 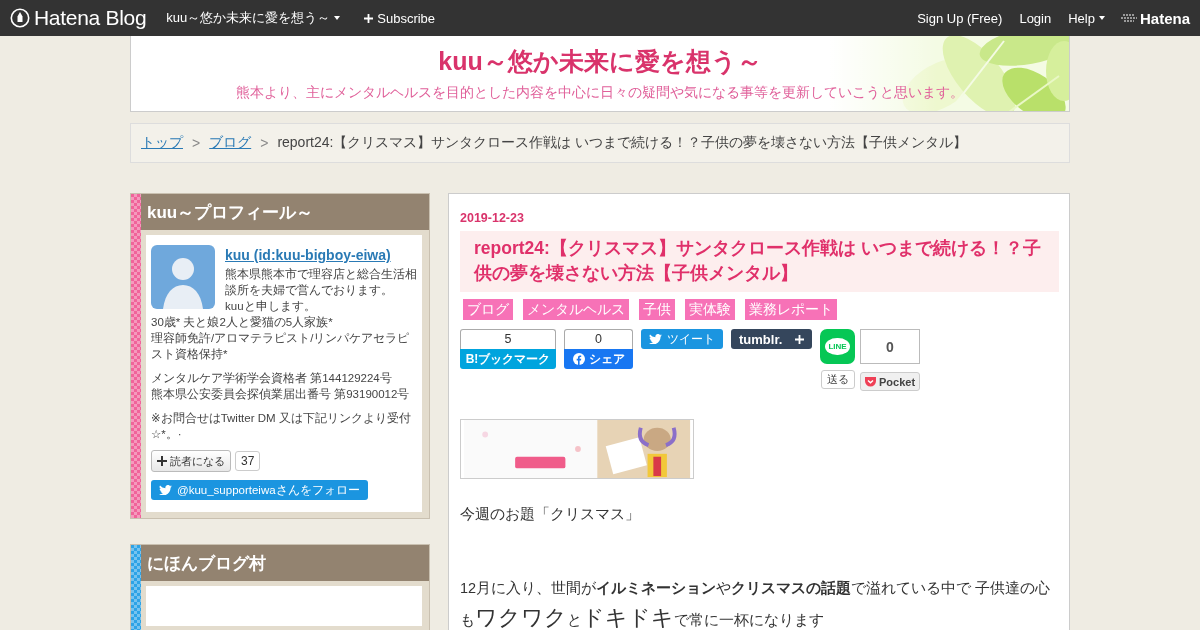 I want to click on pocket-icon, so click(x=870, y=381).